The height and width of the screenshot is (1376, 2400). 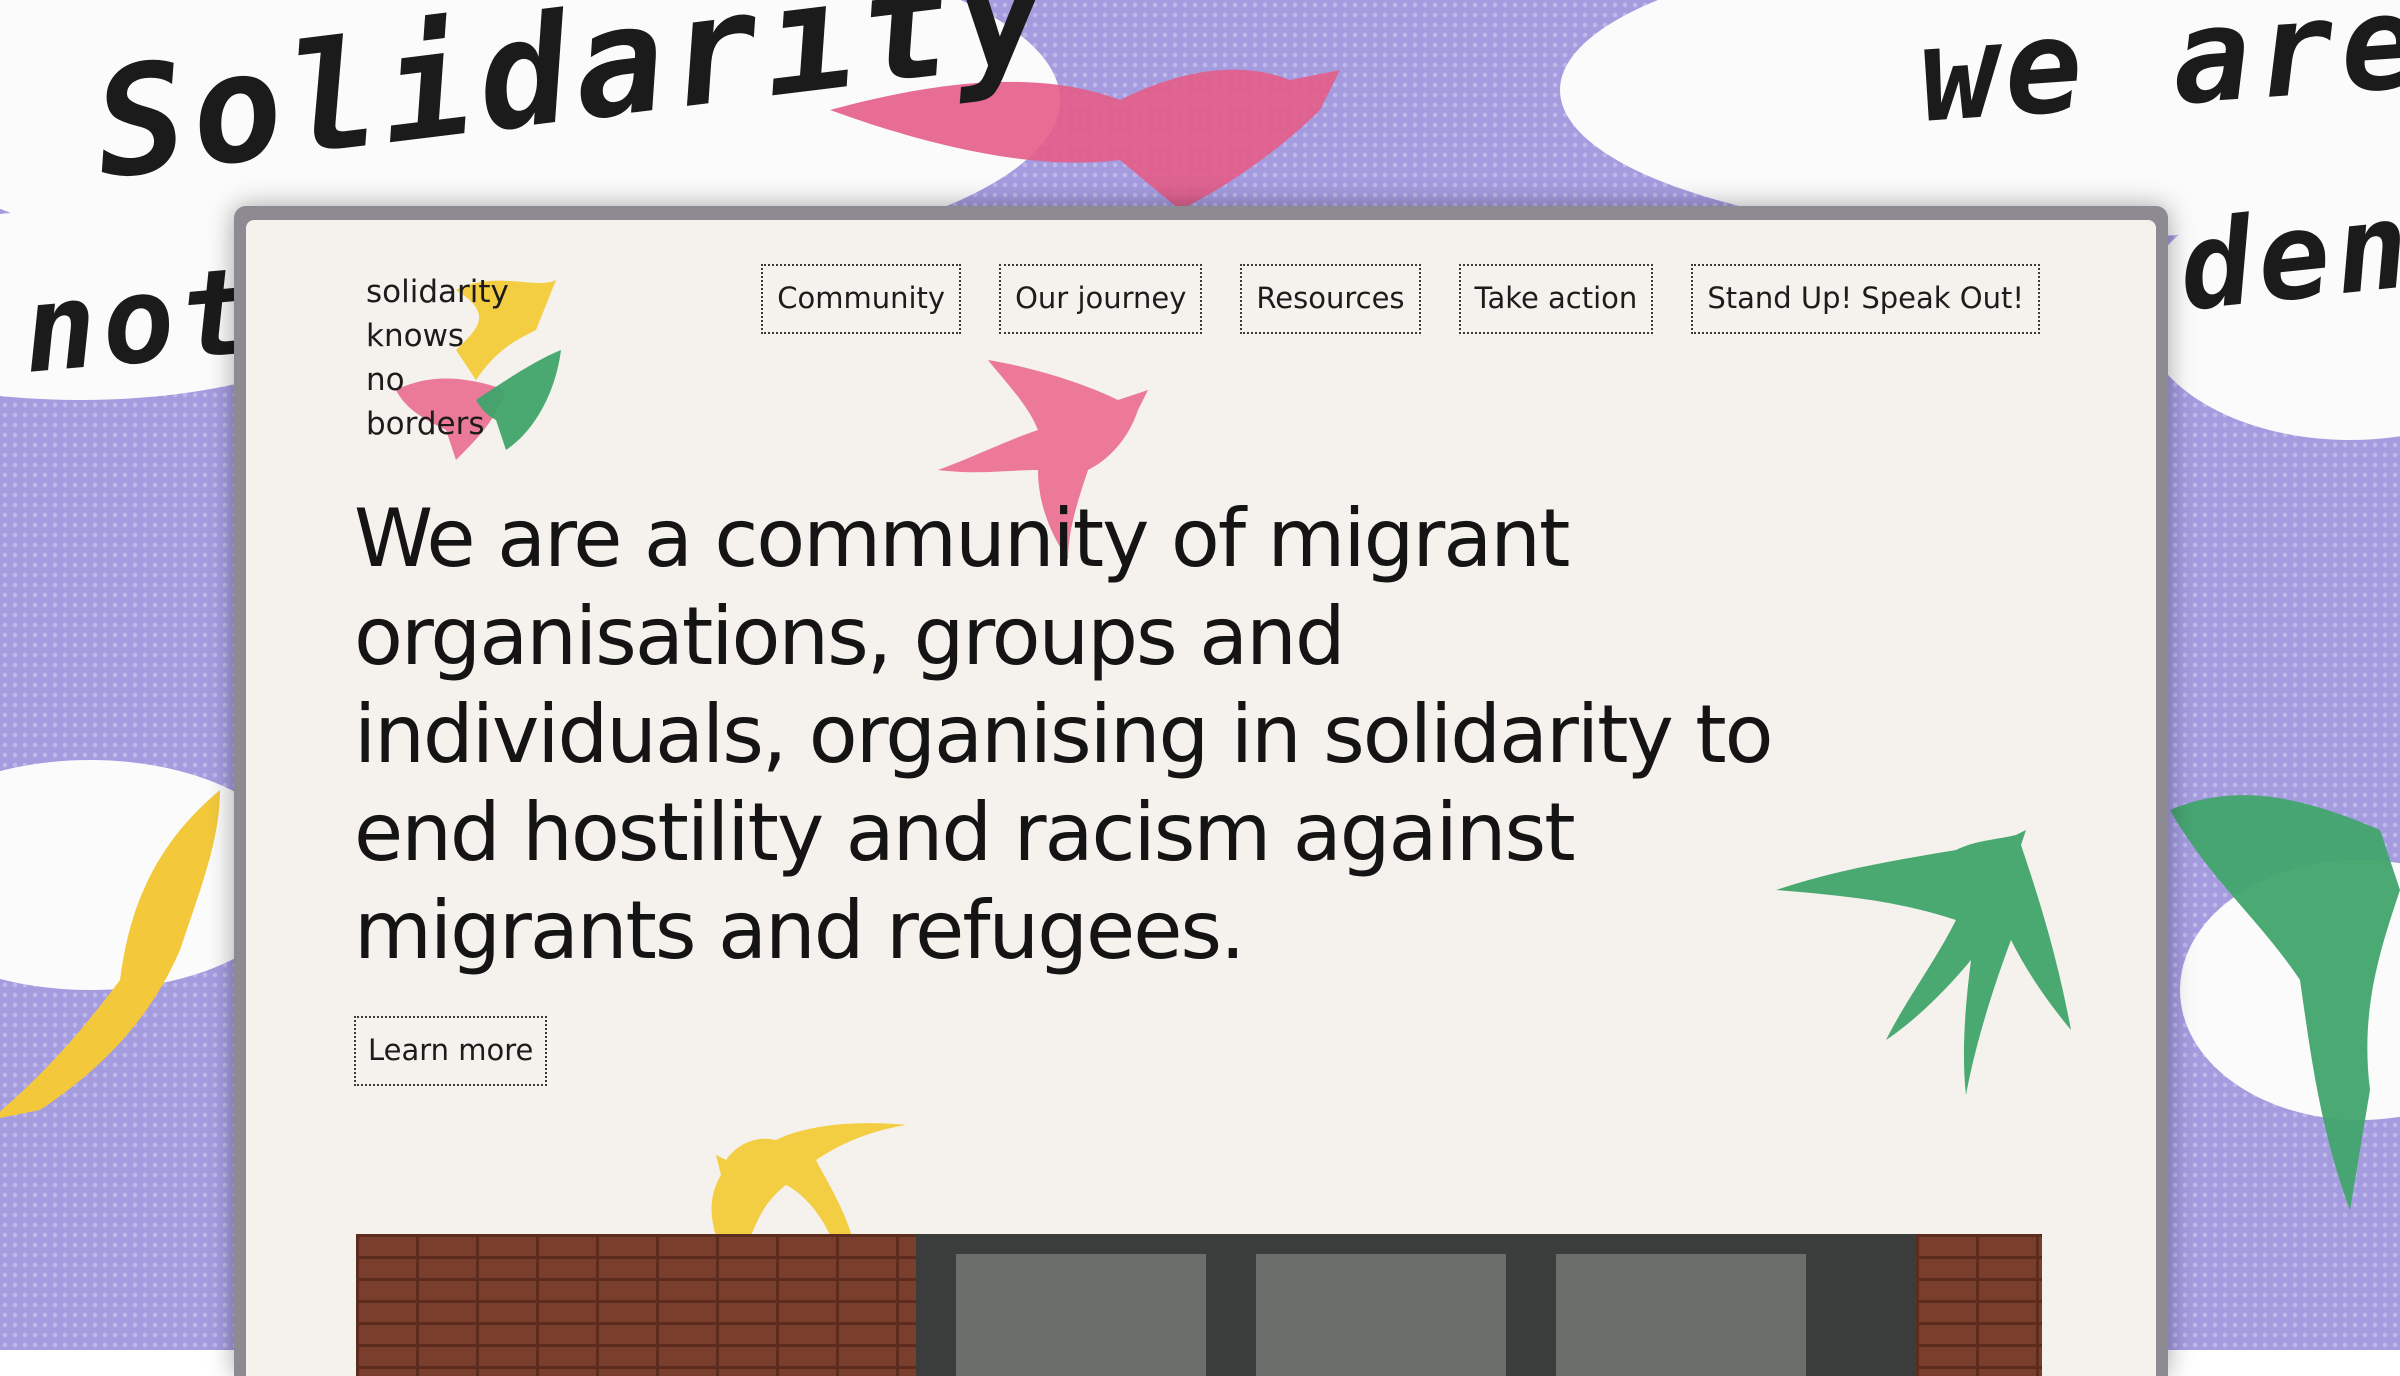 What do you see at coordinates (808, 1186) in the screenshot?
I see `swallow-yellow-icon` at bounding box center [808, 1186].